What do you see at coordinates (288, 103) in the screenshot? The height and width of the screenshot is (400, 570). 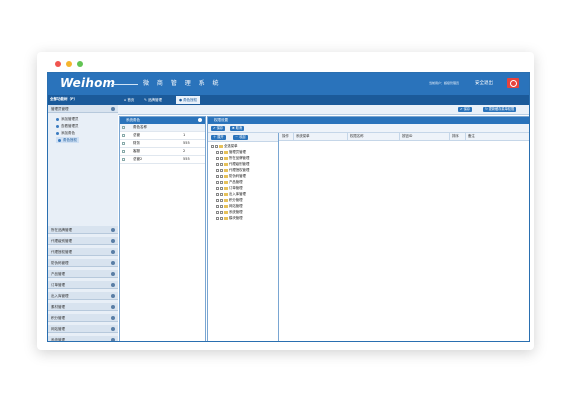 I see `tab-bar: 全部功能树（P） ⌂ 首页 ✎ 品牌管理 ● 角色授权` at bounding box center [288, 103].